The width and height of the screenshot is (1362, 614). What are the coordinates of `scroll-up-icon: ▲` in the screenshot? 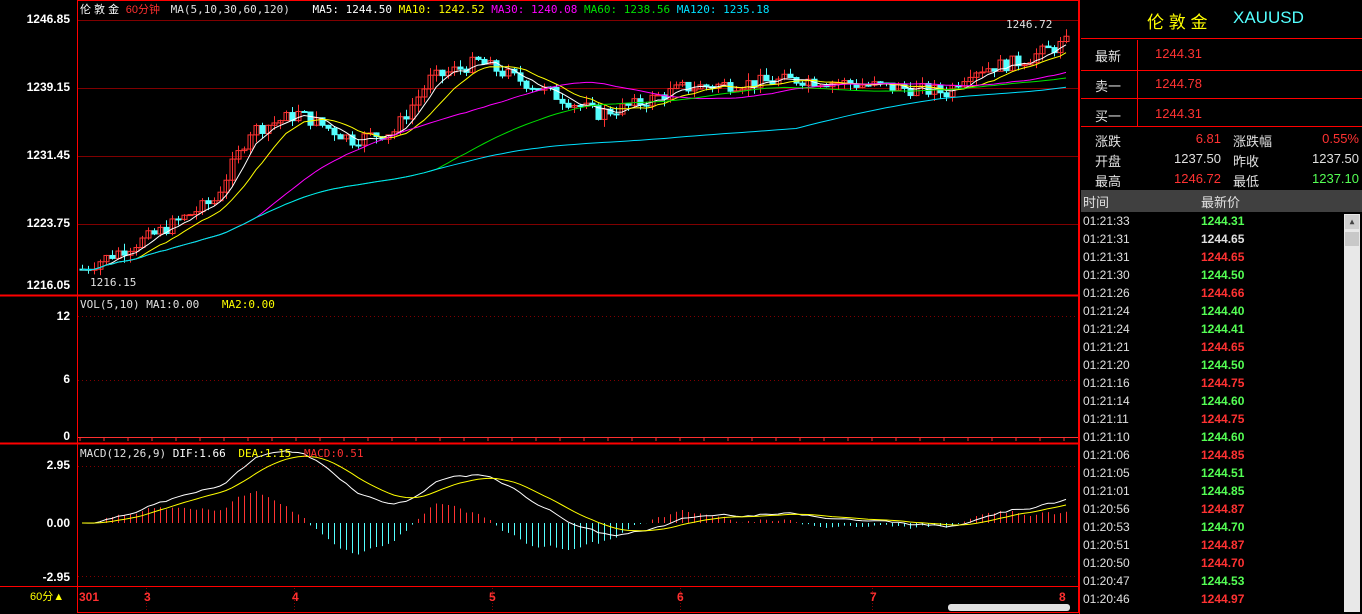 It's located at (1352, 222).